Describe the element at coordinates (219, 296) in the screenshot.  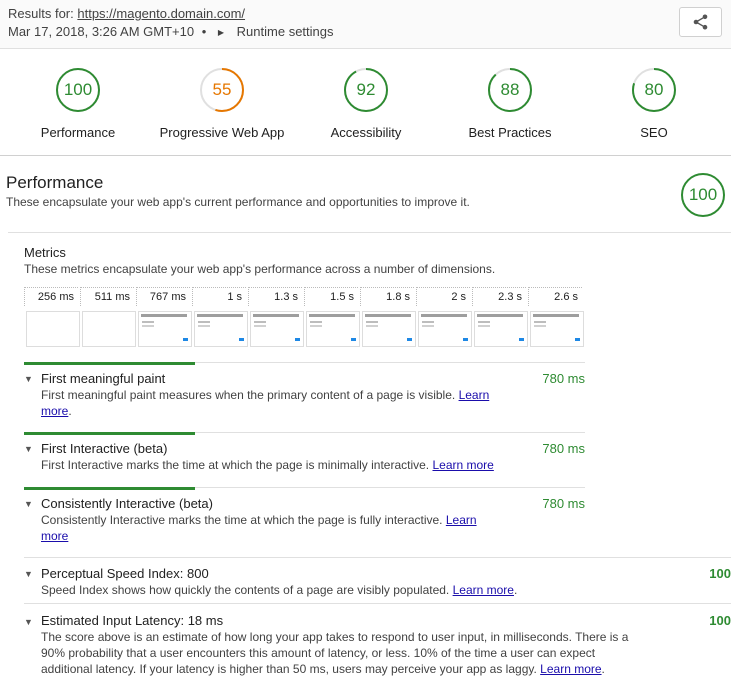
I see `frame-time: 1 s` at that location.